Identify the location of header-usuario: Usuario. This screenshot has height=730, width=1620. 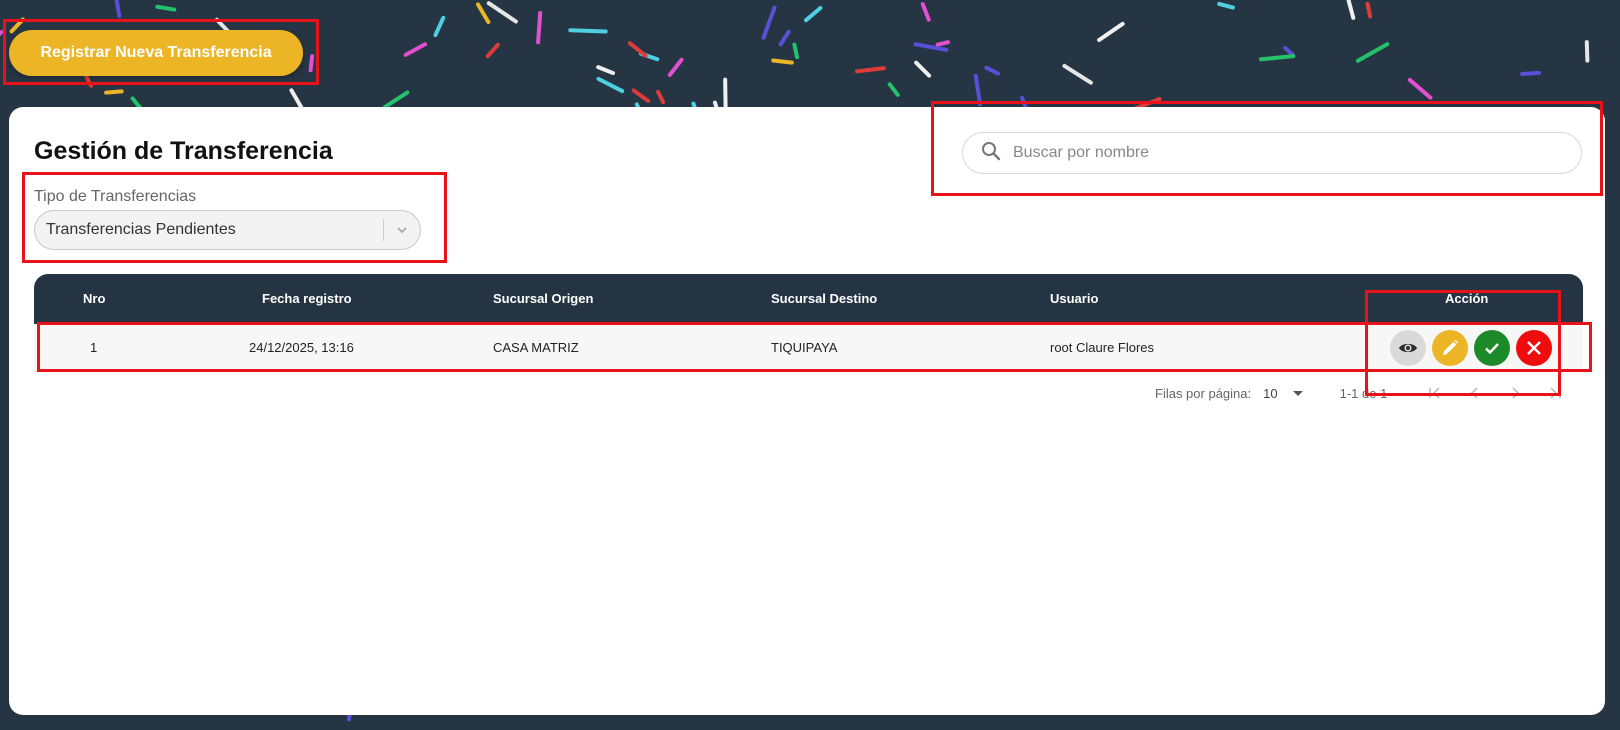
(1074, 298).